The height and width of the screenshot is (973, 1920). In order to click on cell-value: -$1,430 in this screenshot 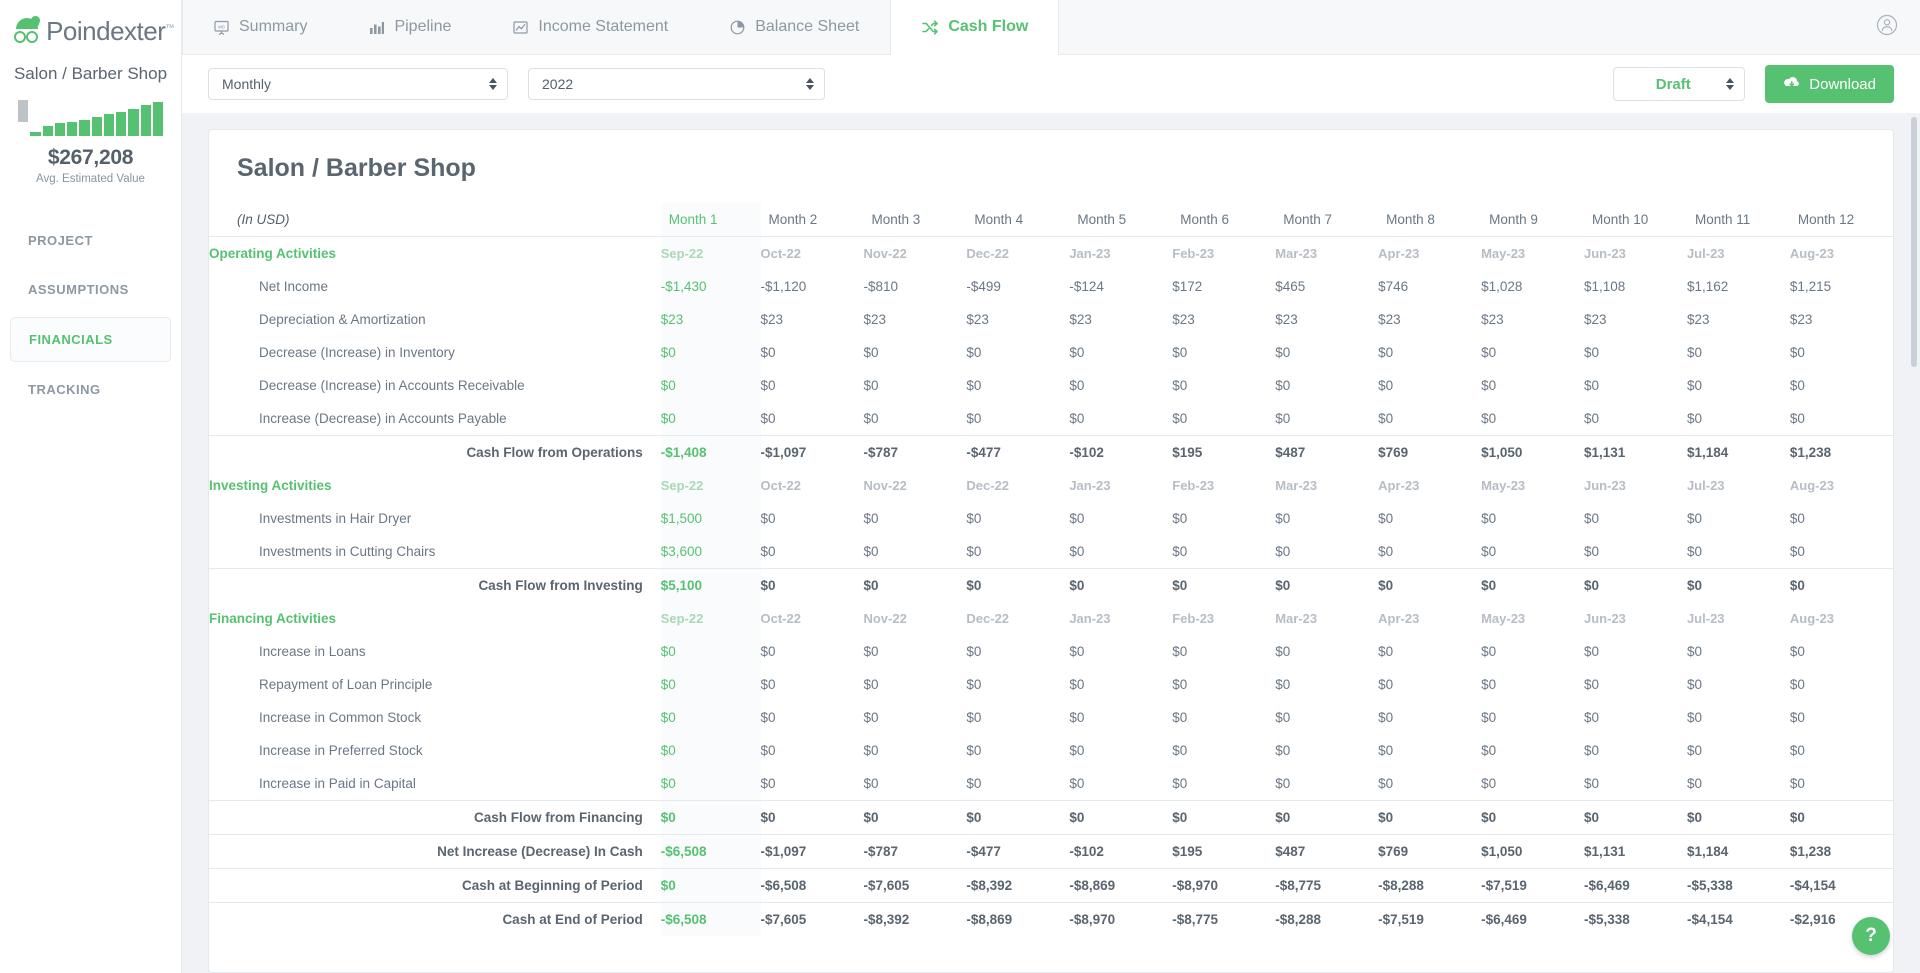, I will do `click(710, 286)`.